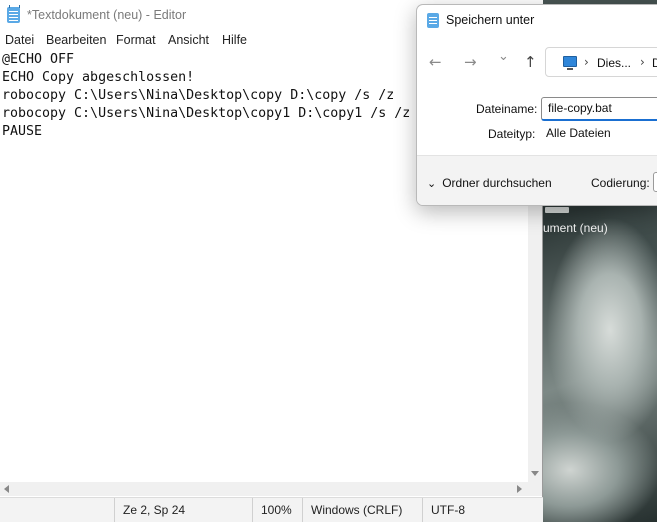 This screenshot has height=522, width=657. Describe the element at coordinates (497, 183) in the screenshot. I see `browse-folders-label: Ordner durchsuchen` at that location.